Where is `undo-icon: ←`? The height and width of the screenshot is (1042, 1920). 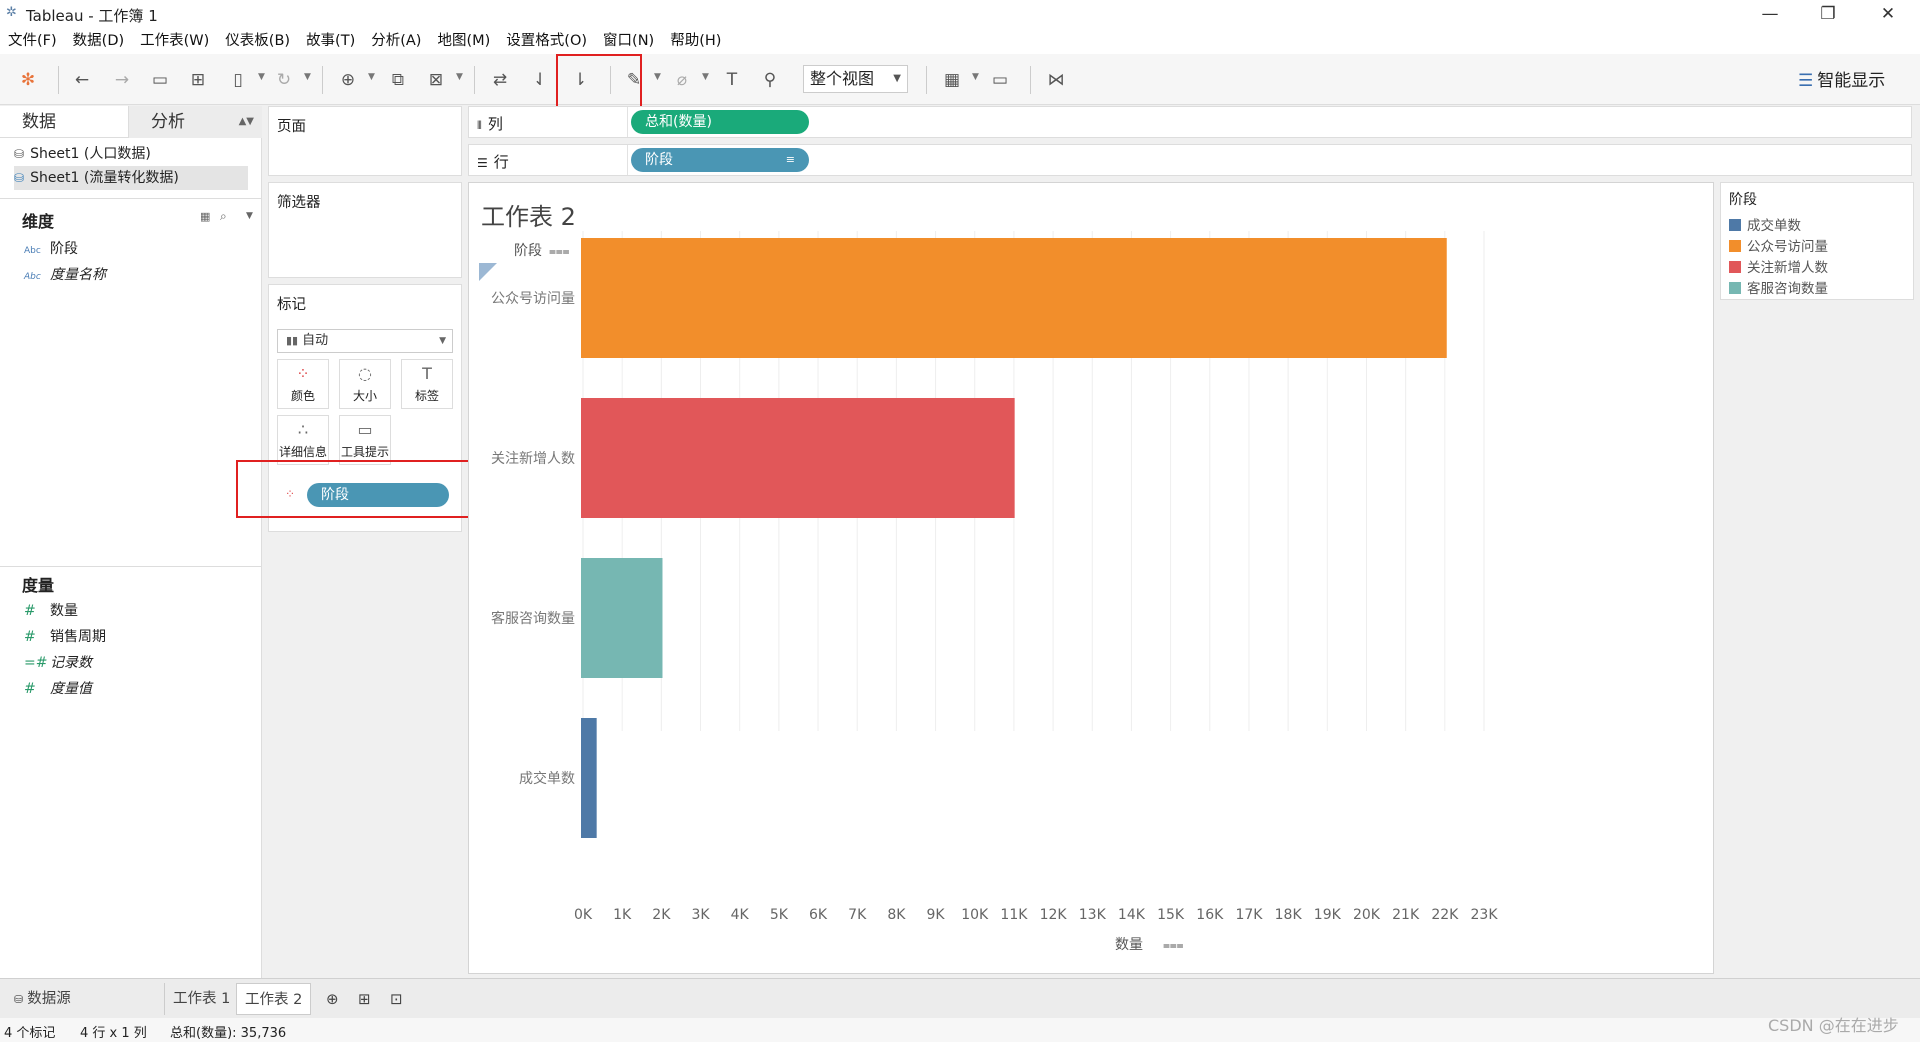 undo-icon: ← is located at coordinates (82, 80).